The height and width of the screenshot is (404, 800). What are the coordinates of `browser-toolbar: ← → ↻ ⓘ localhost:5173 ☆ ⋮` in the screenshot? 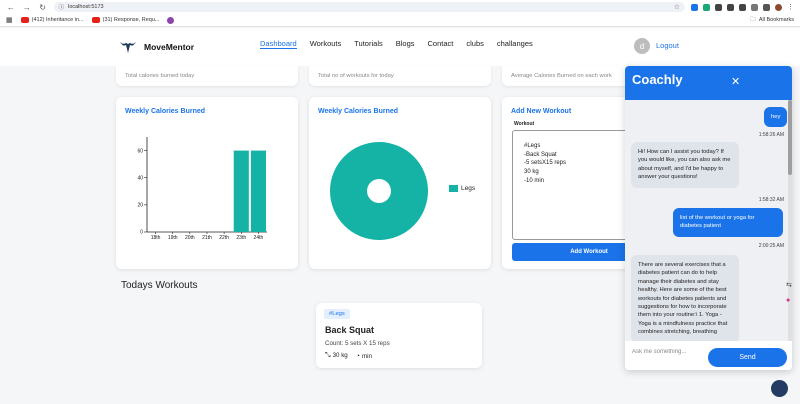 It's located at (400, 7).